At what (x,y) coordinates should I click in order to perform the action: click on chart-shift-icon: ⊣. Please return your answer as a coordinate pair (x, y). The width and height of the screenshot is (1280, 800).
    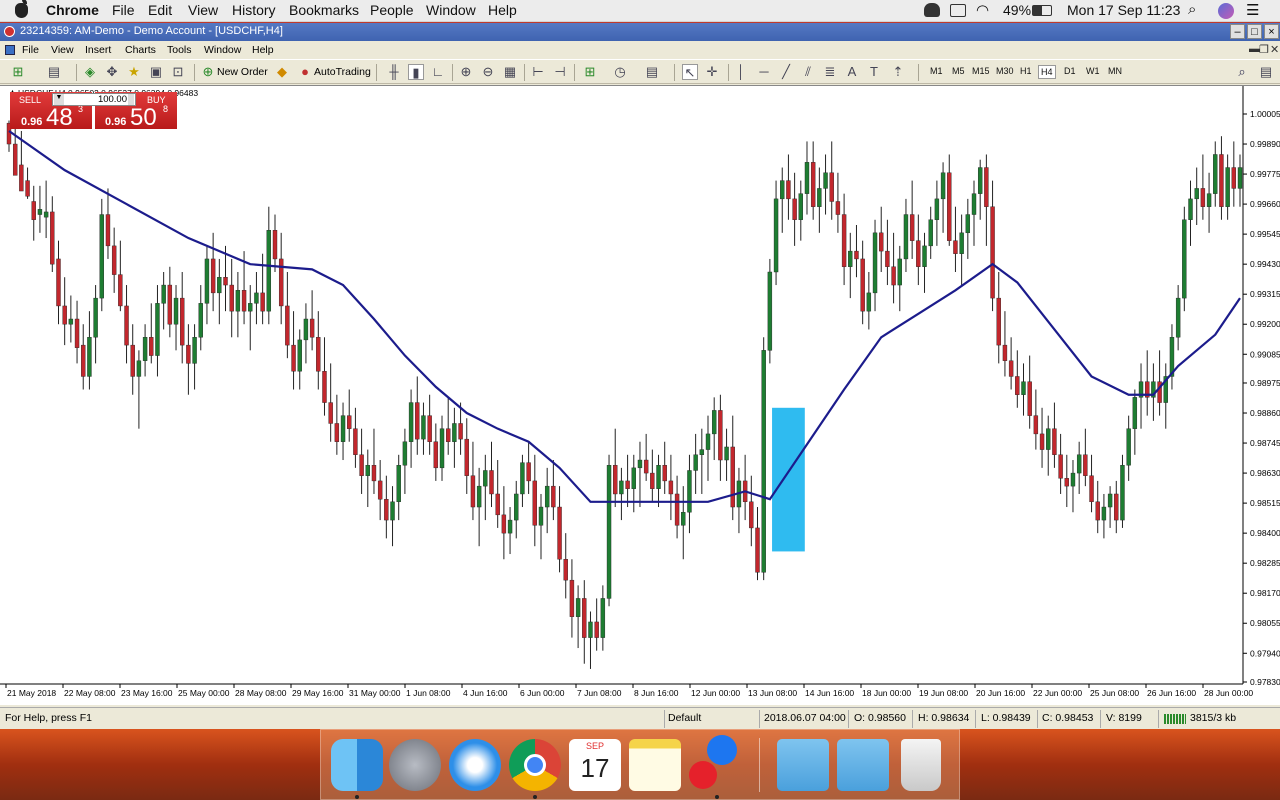
    Looking at the image, I should click on (560, 72).